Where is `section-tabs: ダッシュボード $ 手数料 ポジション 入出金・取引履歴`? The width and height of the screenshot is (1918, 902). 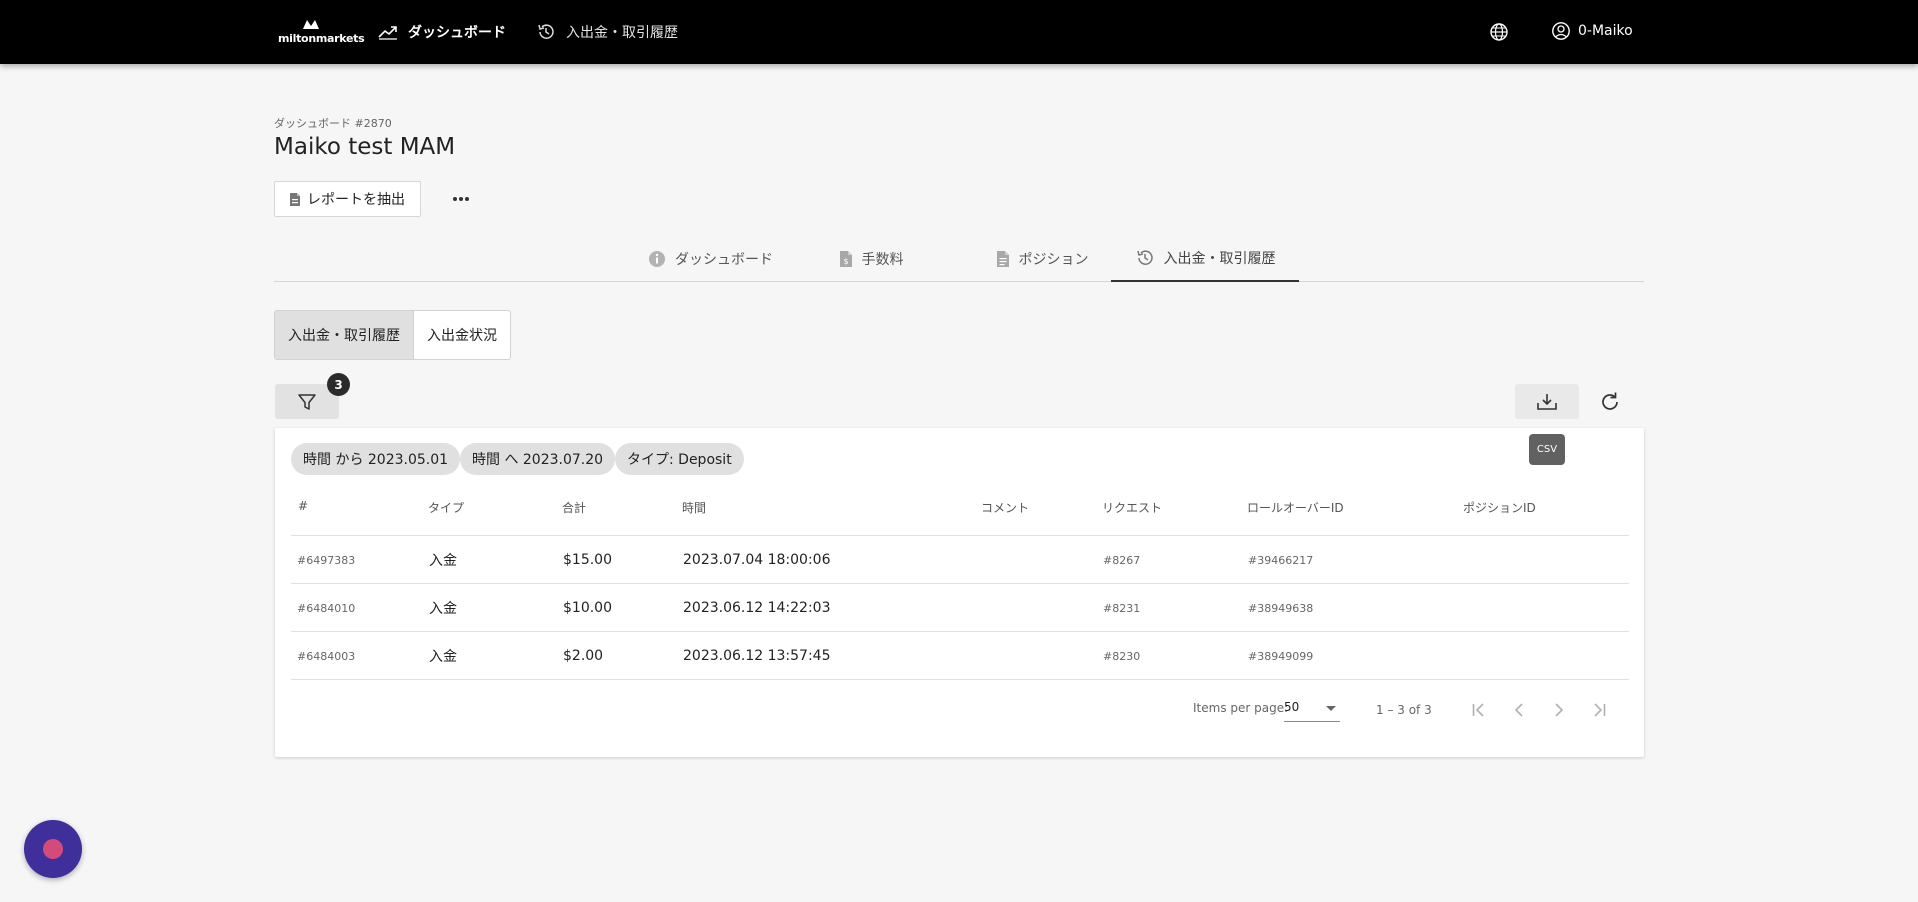 section-tabs: ダッシュボード $ 手数料 ポジション 入出金・取引履歴 is located at coordinates (959, 258).